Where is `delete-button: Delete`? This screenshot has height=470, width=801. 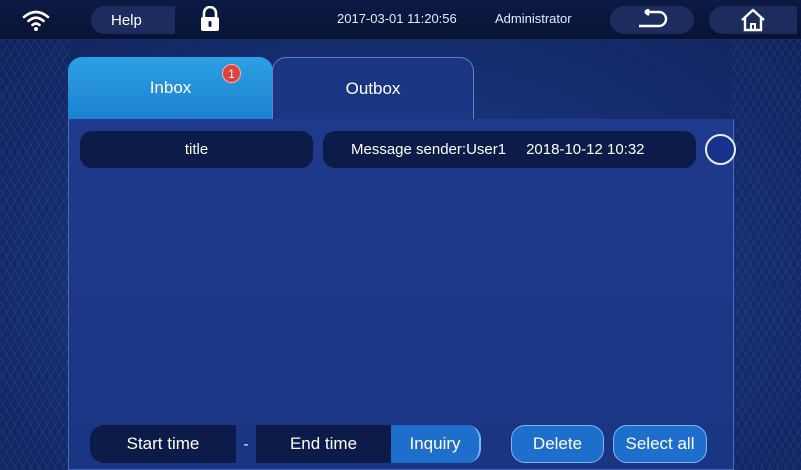 delete-button: Delete is located at coordinates (557, 444).